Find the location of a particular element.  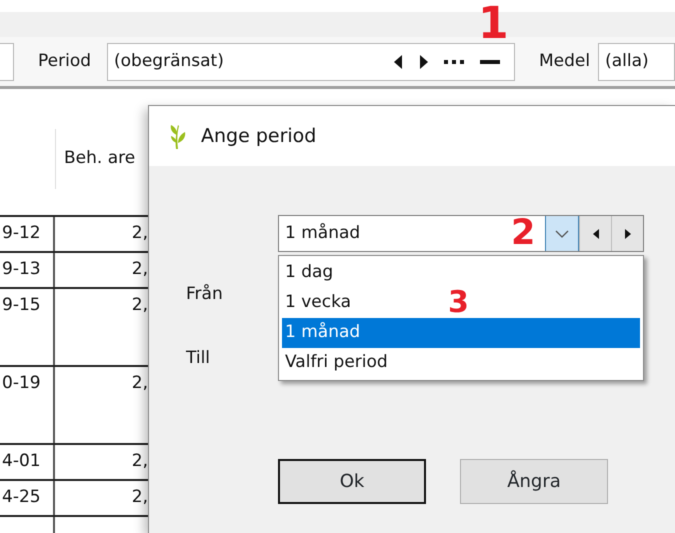

field-label: Till is located at coordinates (198, 358).